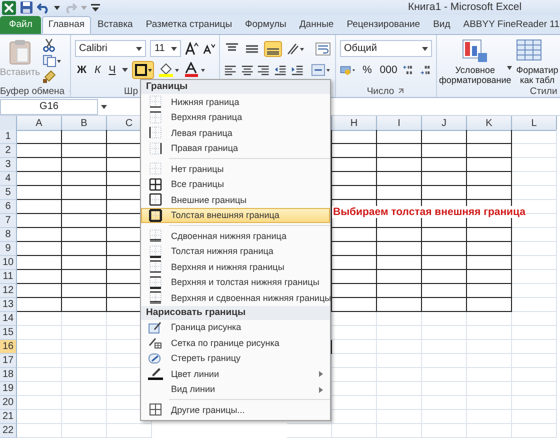 The width and height of the screenshot is (560, 443). Describe the element at coordinates (8, 375) in the screenshot. I see `row-header: 18` at that location.